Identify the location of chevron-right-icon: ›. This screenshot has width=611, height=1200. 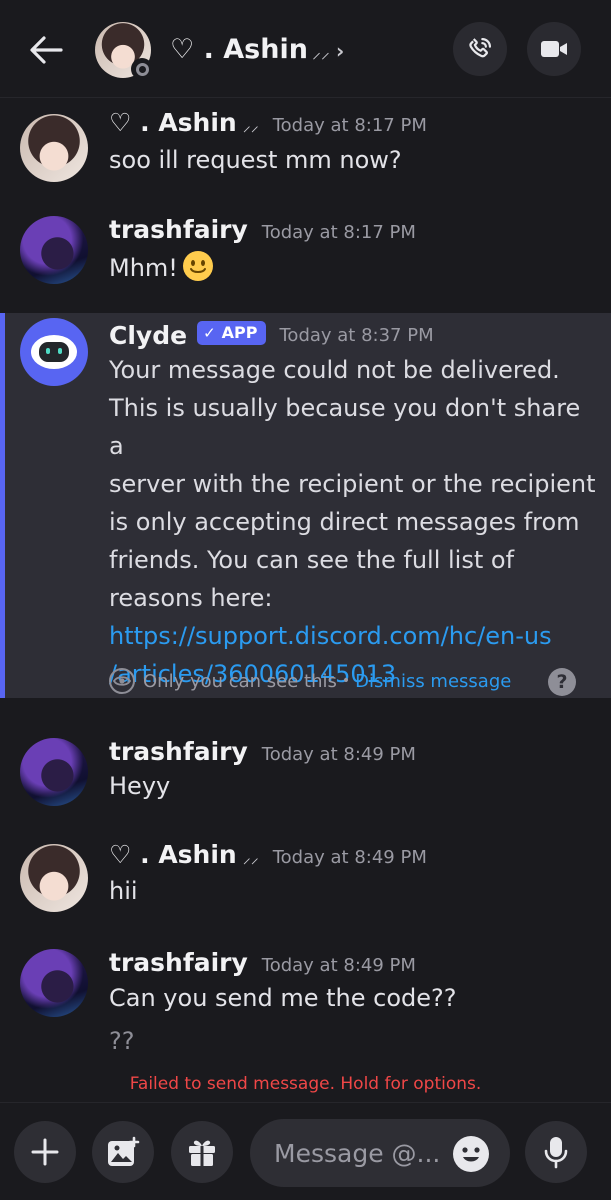
(340, 51).